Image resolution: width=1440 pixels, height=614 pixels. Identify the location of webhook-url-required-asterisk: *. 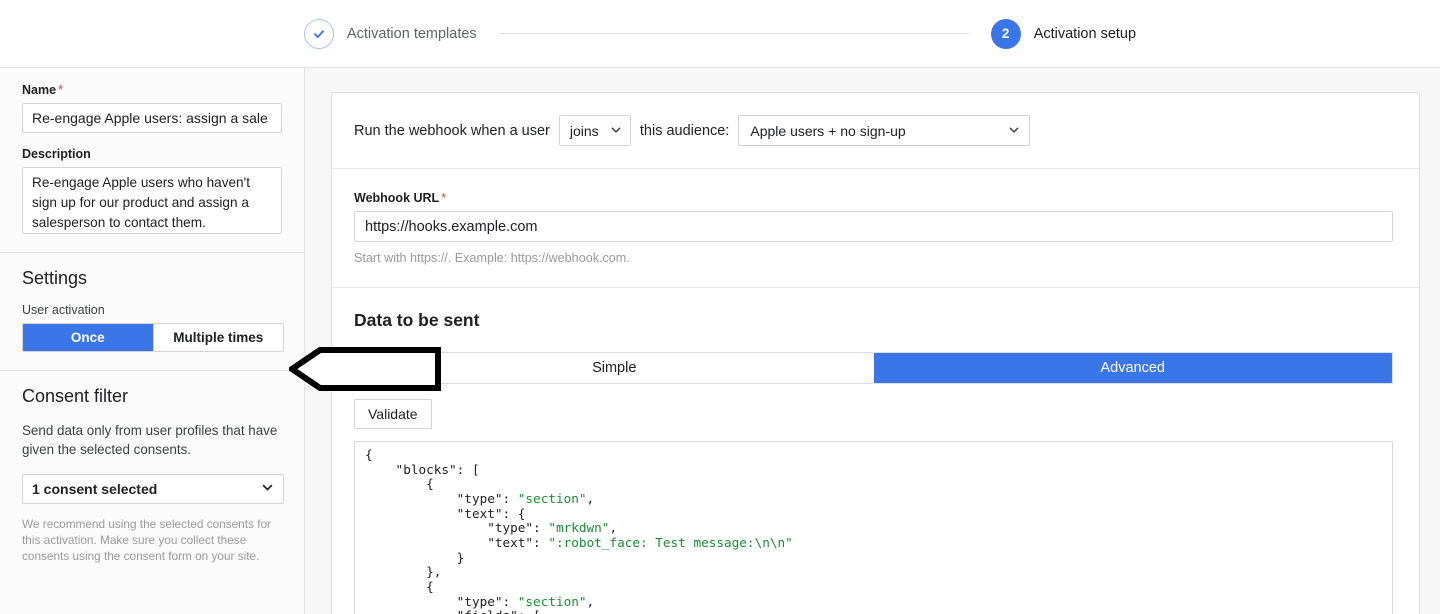
(444, 198).